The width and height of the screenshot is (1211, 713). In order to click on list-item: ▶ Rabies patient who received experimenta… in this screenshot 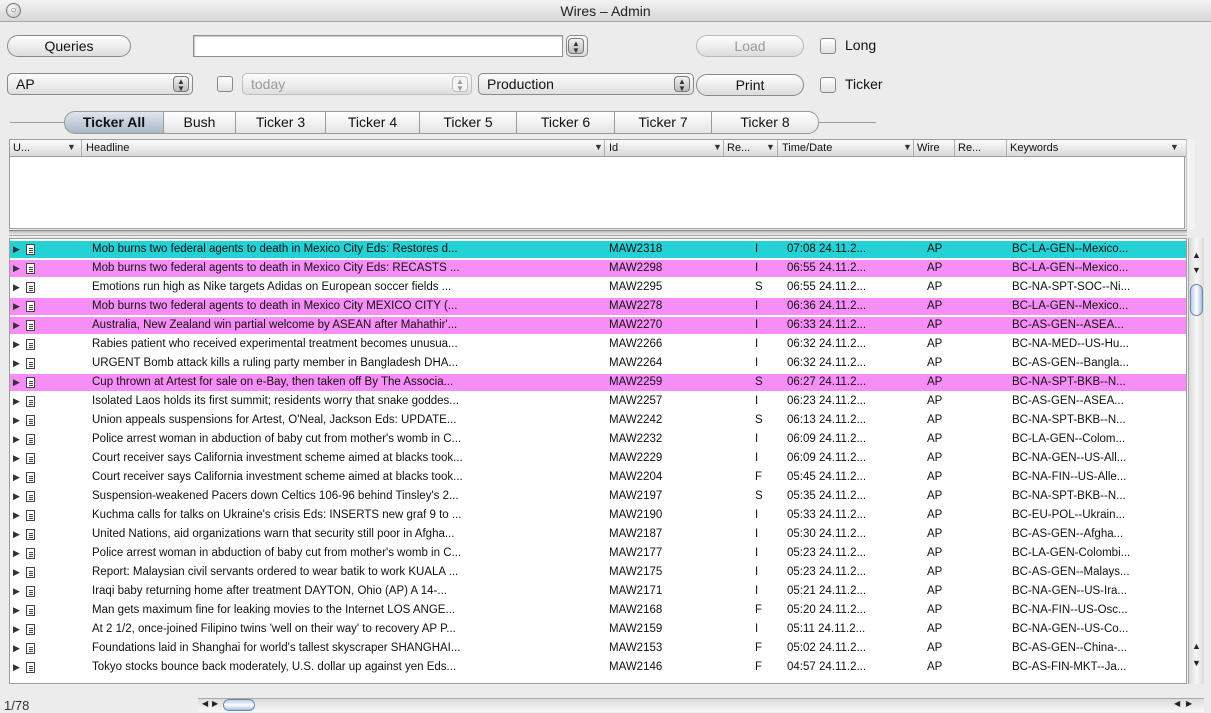, I will do `click(598, 344)`.